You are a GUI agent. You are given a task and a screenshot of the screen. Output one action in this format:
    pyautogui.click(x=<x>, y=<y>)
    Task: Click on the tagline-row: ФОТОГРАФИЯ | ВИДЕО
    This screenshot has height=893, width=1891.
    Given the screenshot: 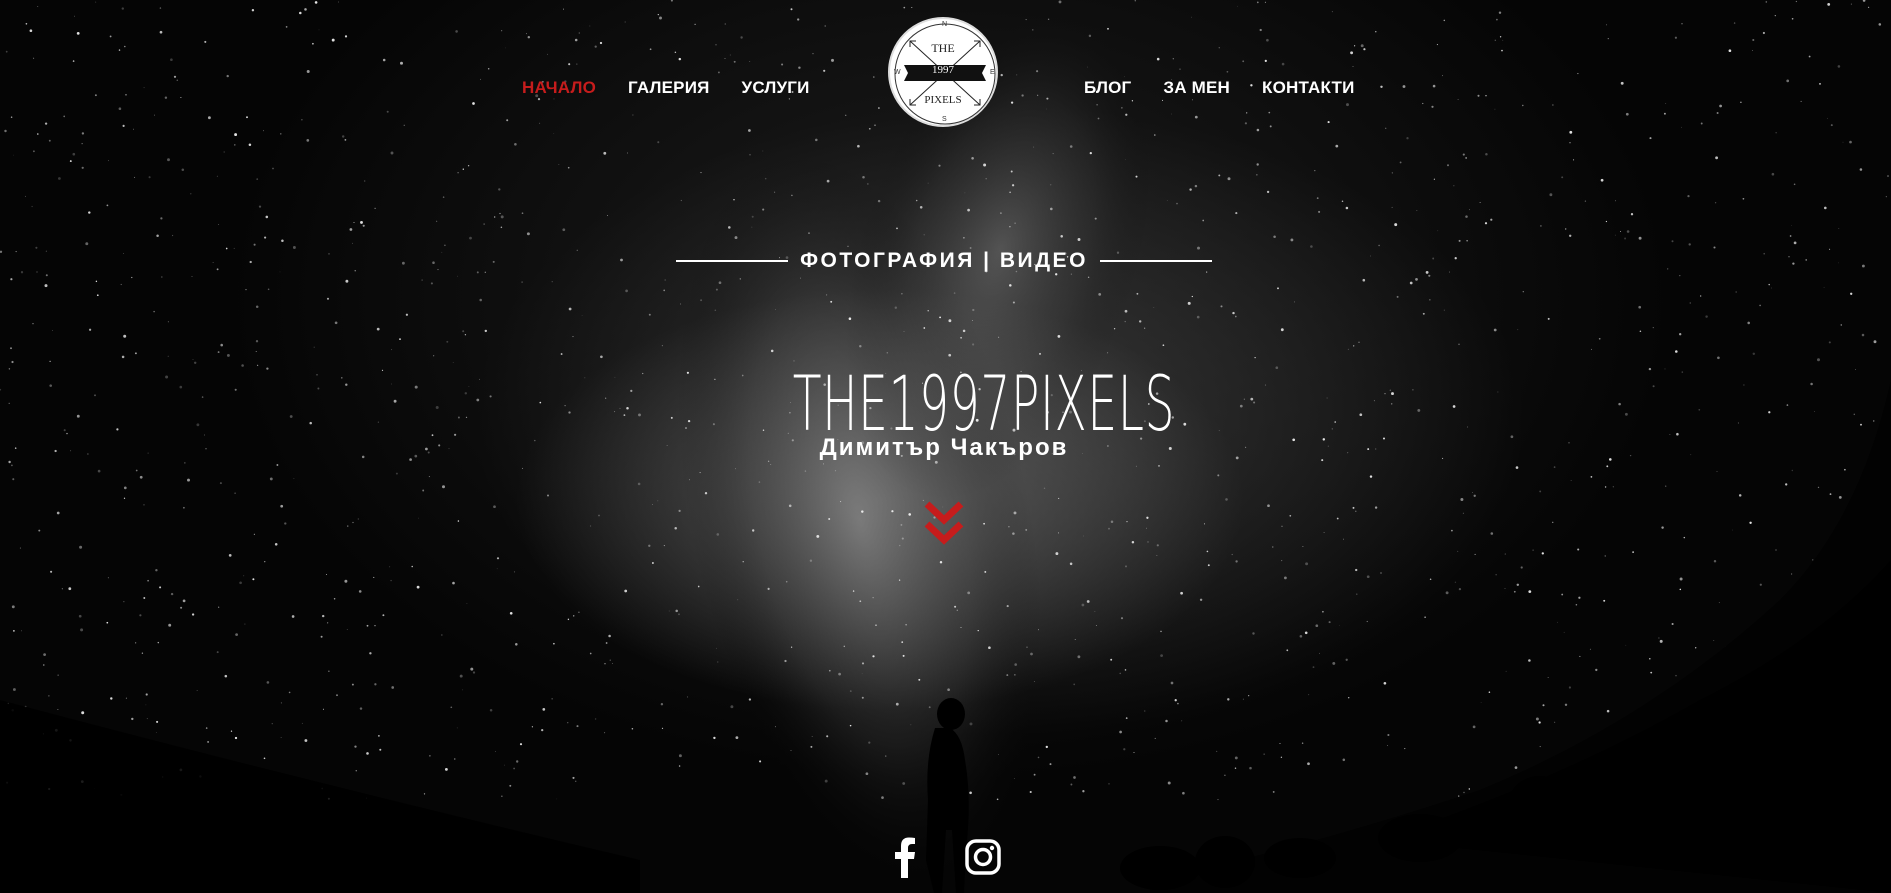 What is the action you would take?
    pyautogui.click(x=944, y=261)
    